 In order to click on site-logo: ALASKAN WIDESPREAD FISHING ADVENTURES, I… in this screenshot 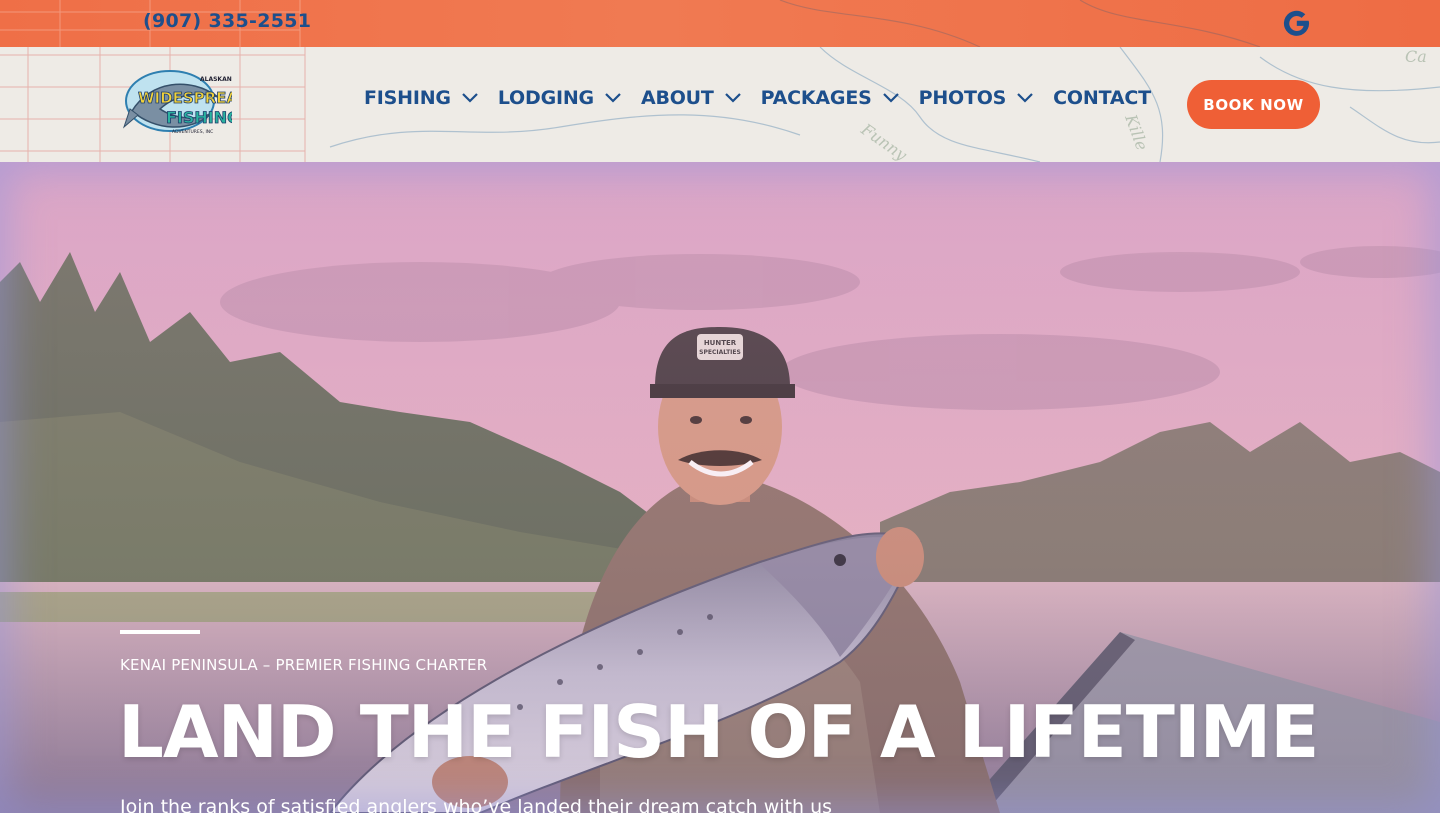, I will do `click(176, 103)`.